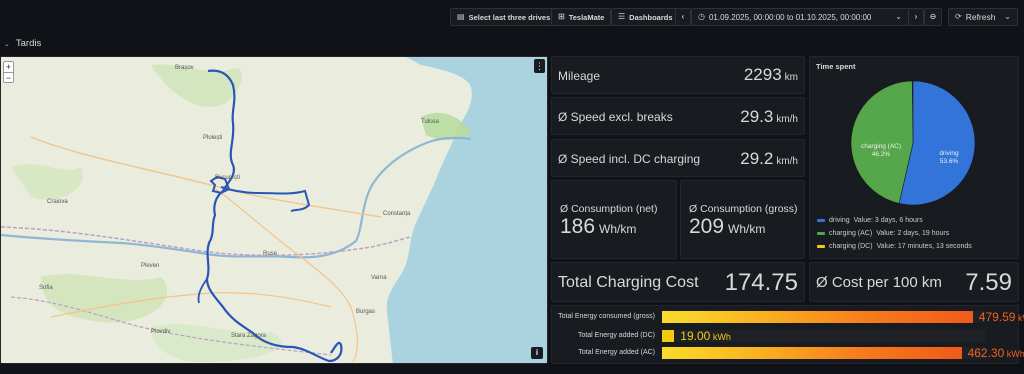 The height and width of the screenshot is (374, 1024). I want to click on clock-icon: ◷, so click(701, 16).